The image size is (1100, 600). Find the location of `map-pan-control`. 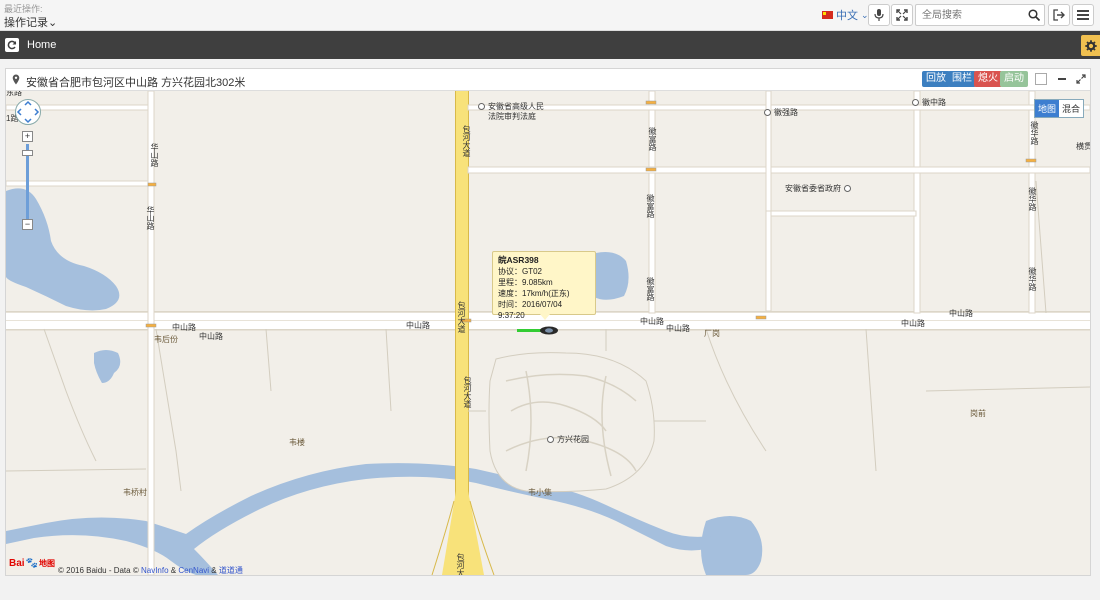

map-pan-control is located at coordinates (28, 112).